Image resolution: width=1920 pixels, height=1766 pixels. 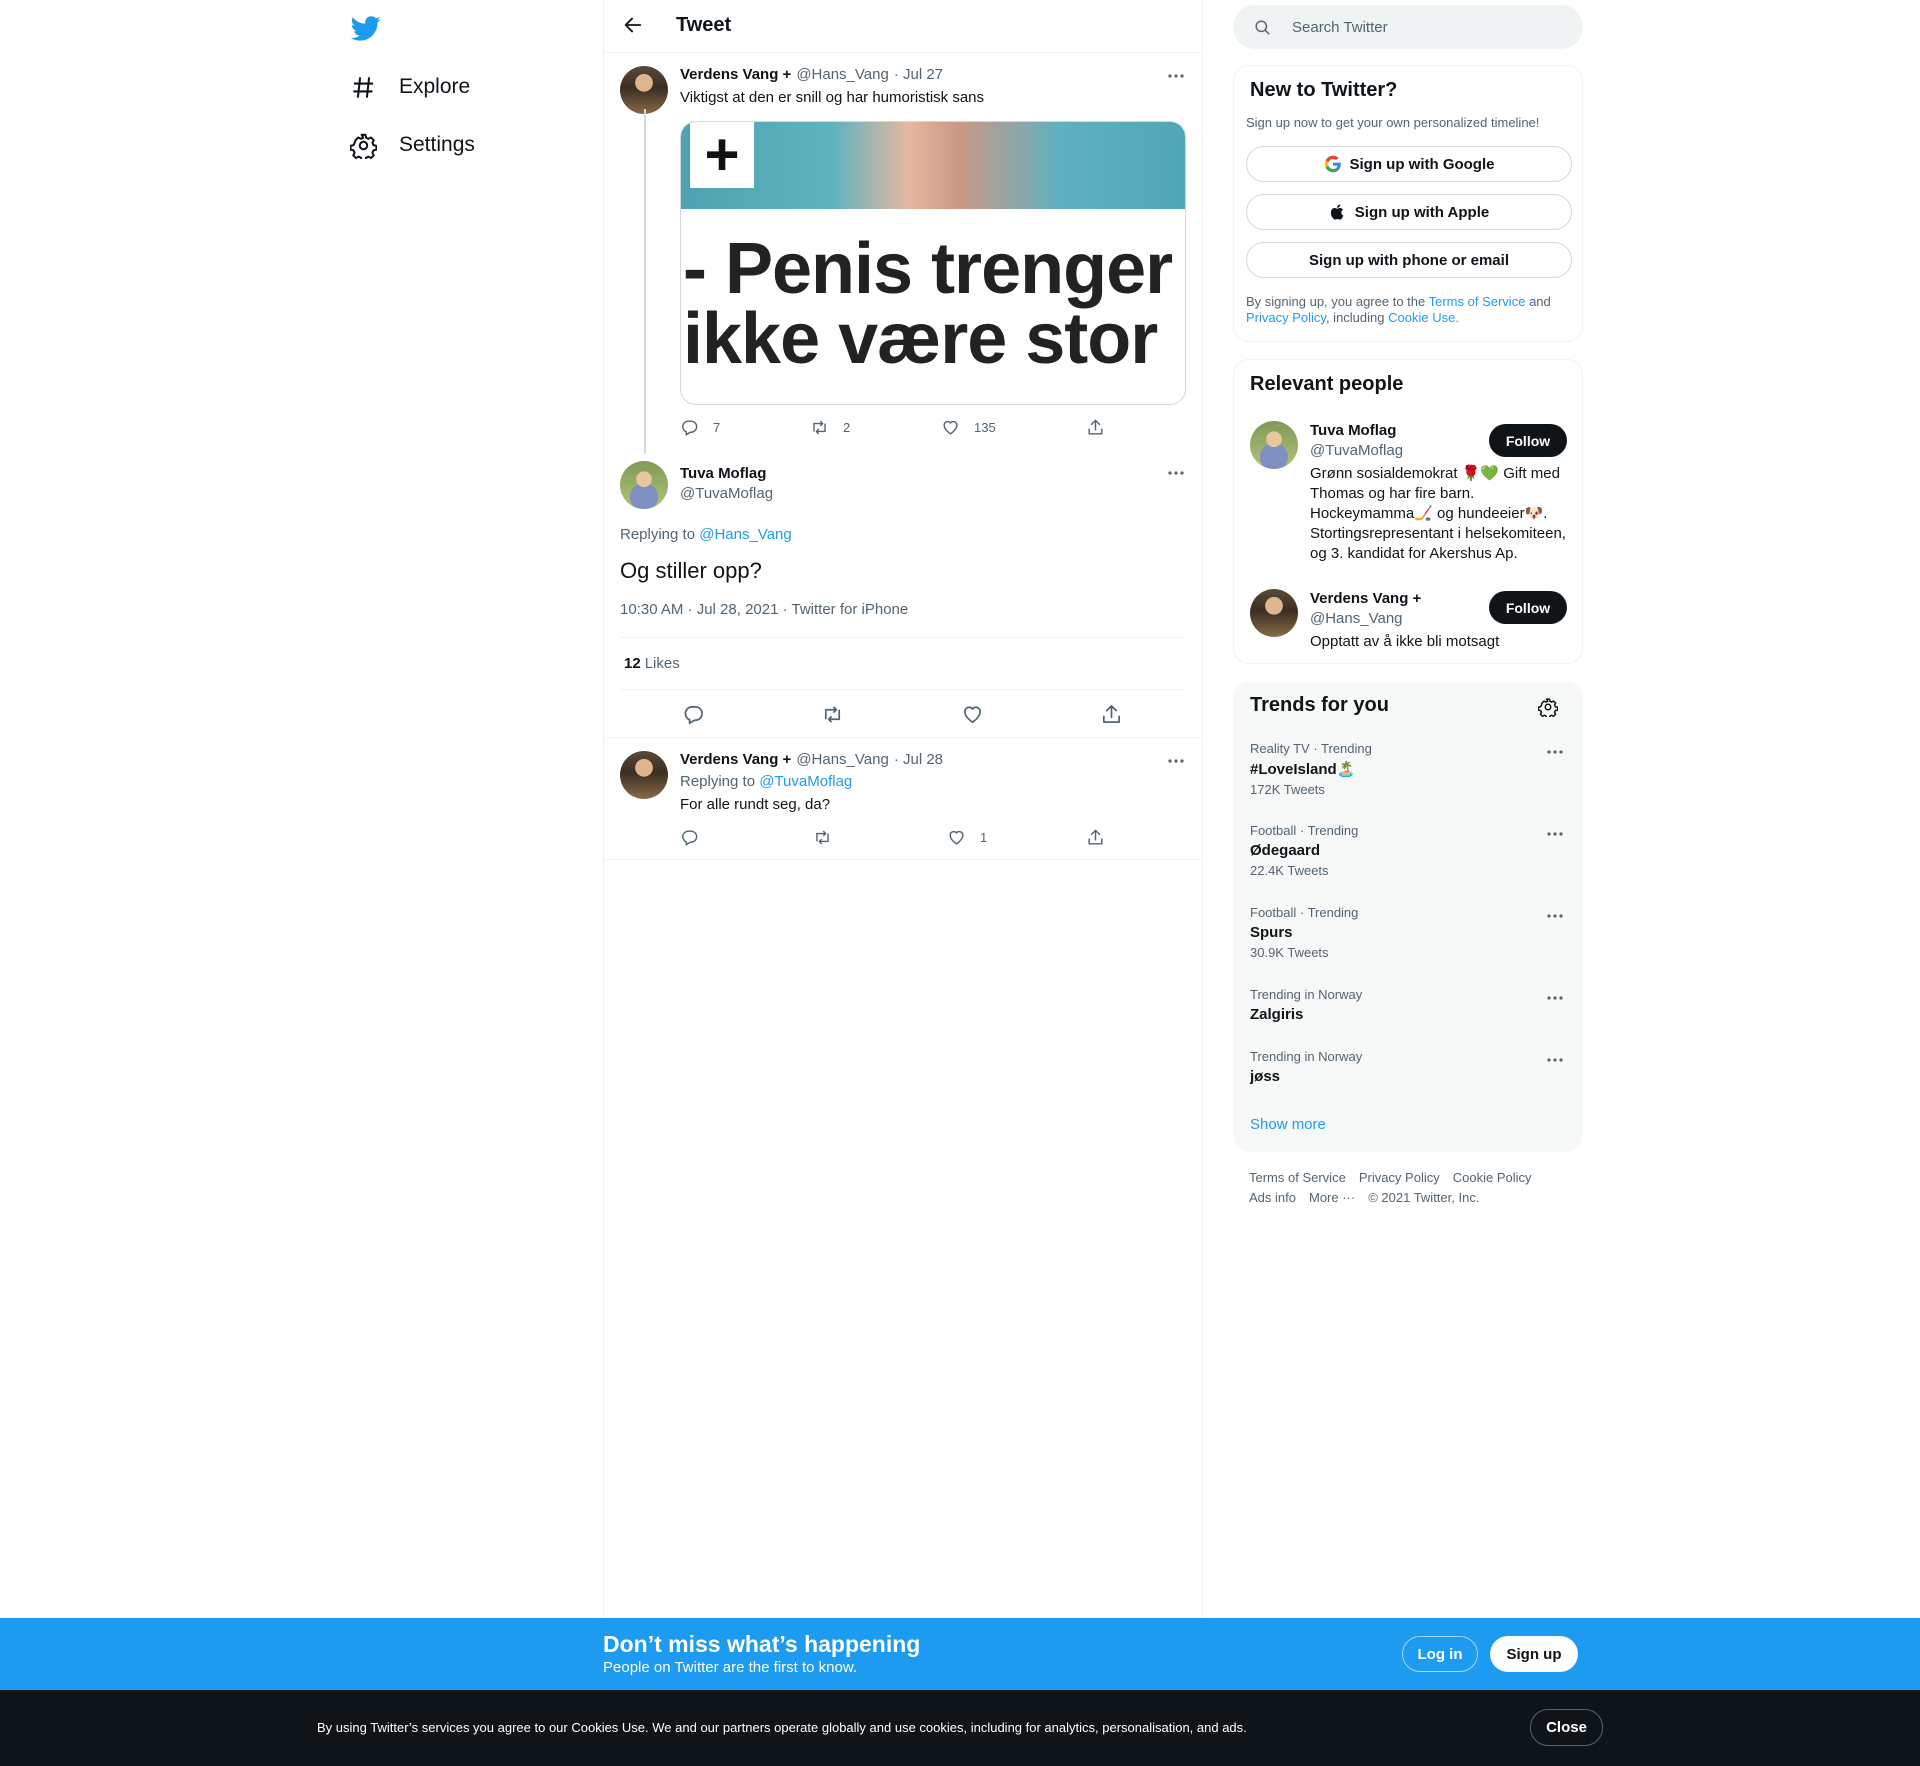 What do you see at coordinates (972, 714) in the screenshot?
I see `like-button` at bounding box center [972, 714].